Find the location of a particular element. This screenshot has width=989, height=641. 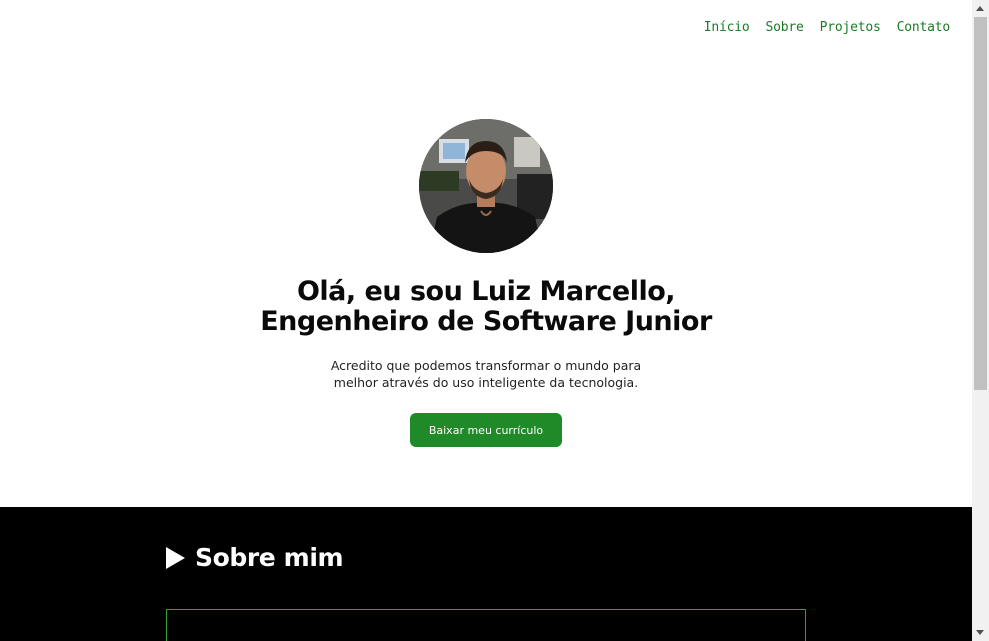

scroll-down-arrow-icon is located at coordinates (980, 632).